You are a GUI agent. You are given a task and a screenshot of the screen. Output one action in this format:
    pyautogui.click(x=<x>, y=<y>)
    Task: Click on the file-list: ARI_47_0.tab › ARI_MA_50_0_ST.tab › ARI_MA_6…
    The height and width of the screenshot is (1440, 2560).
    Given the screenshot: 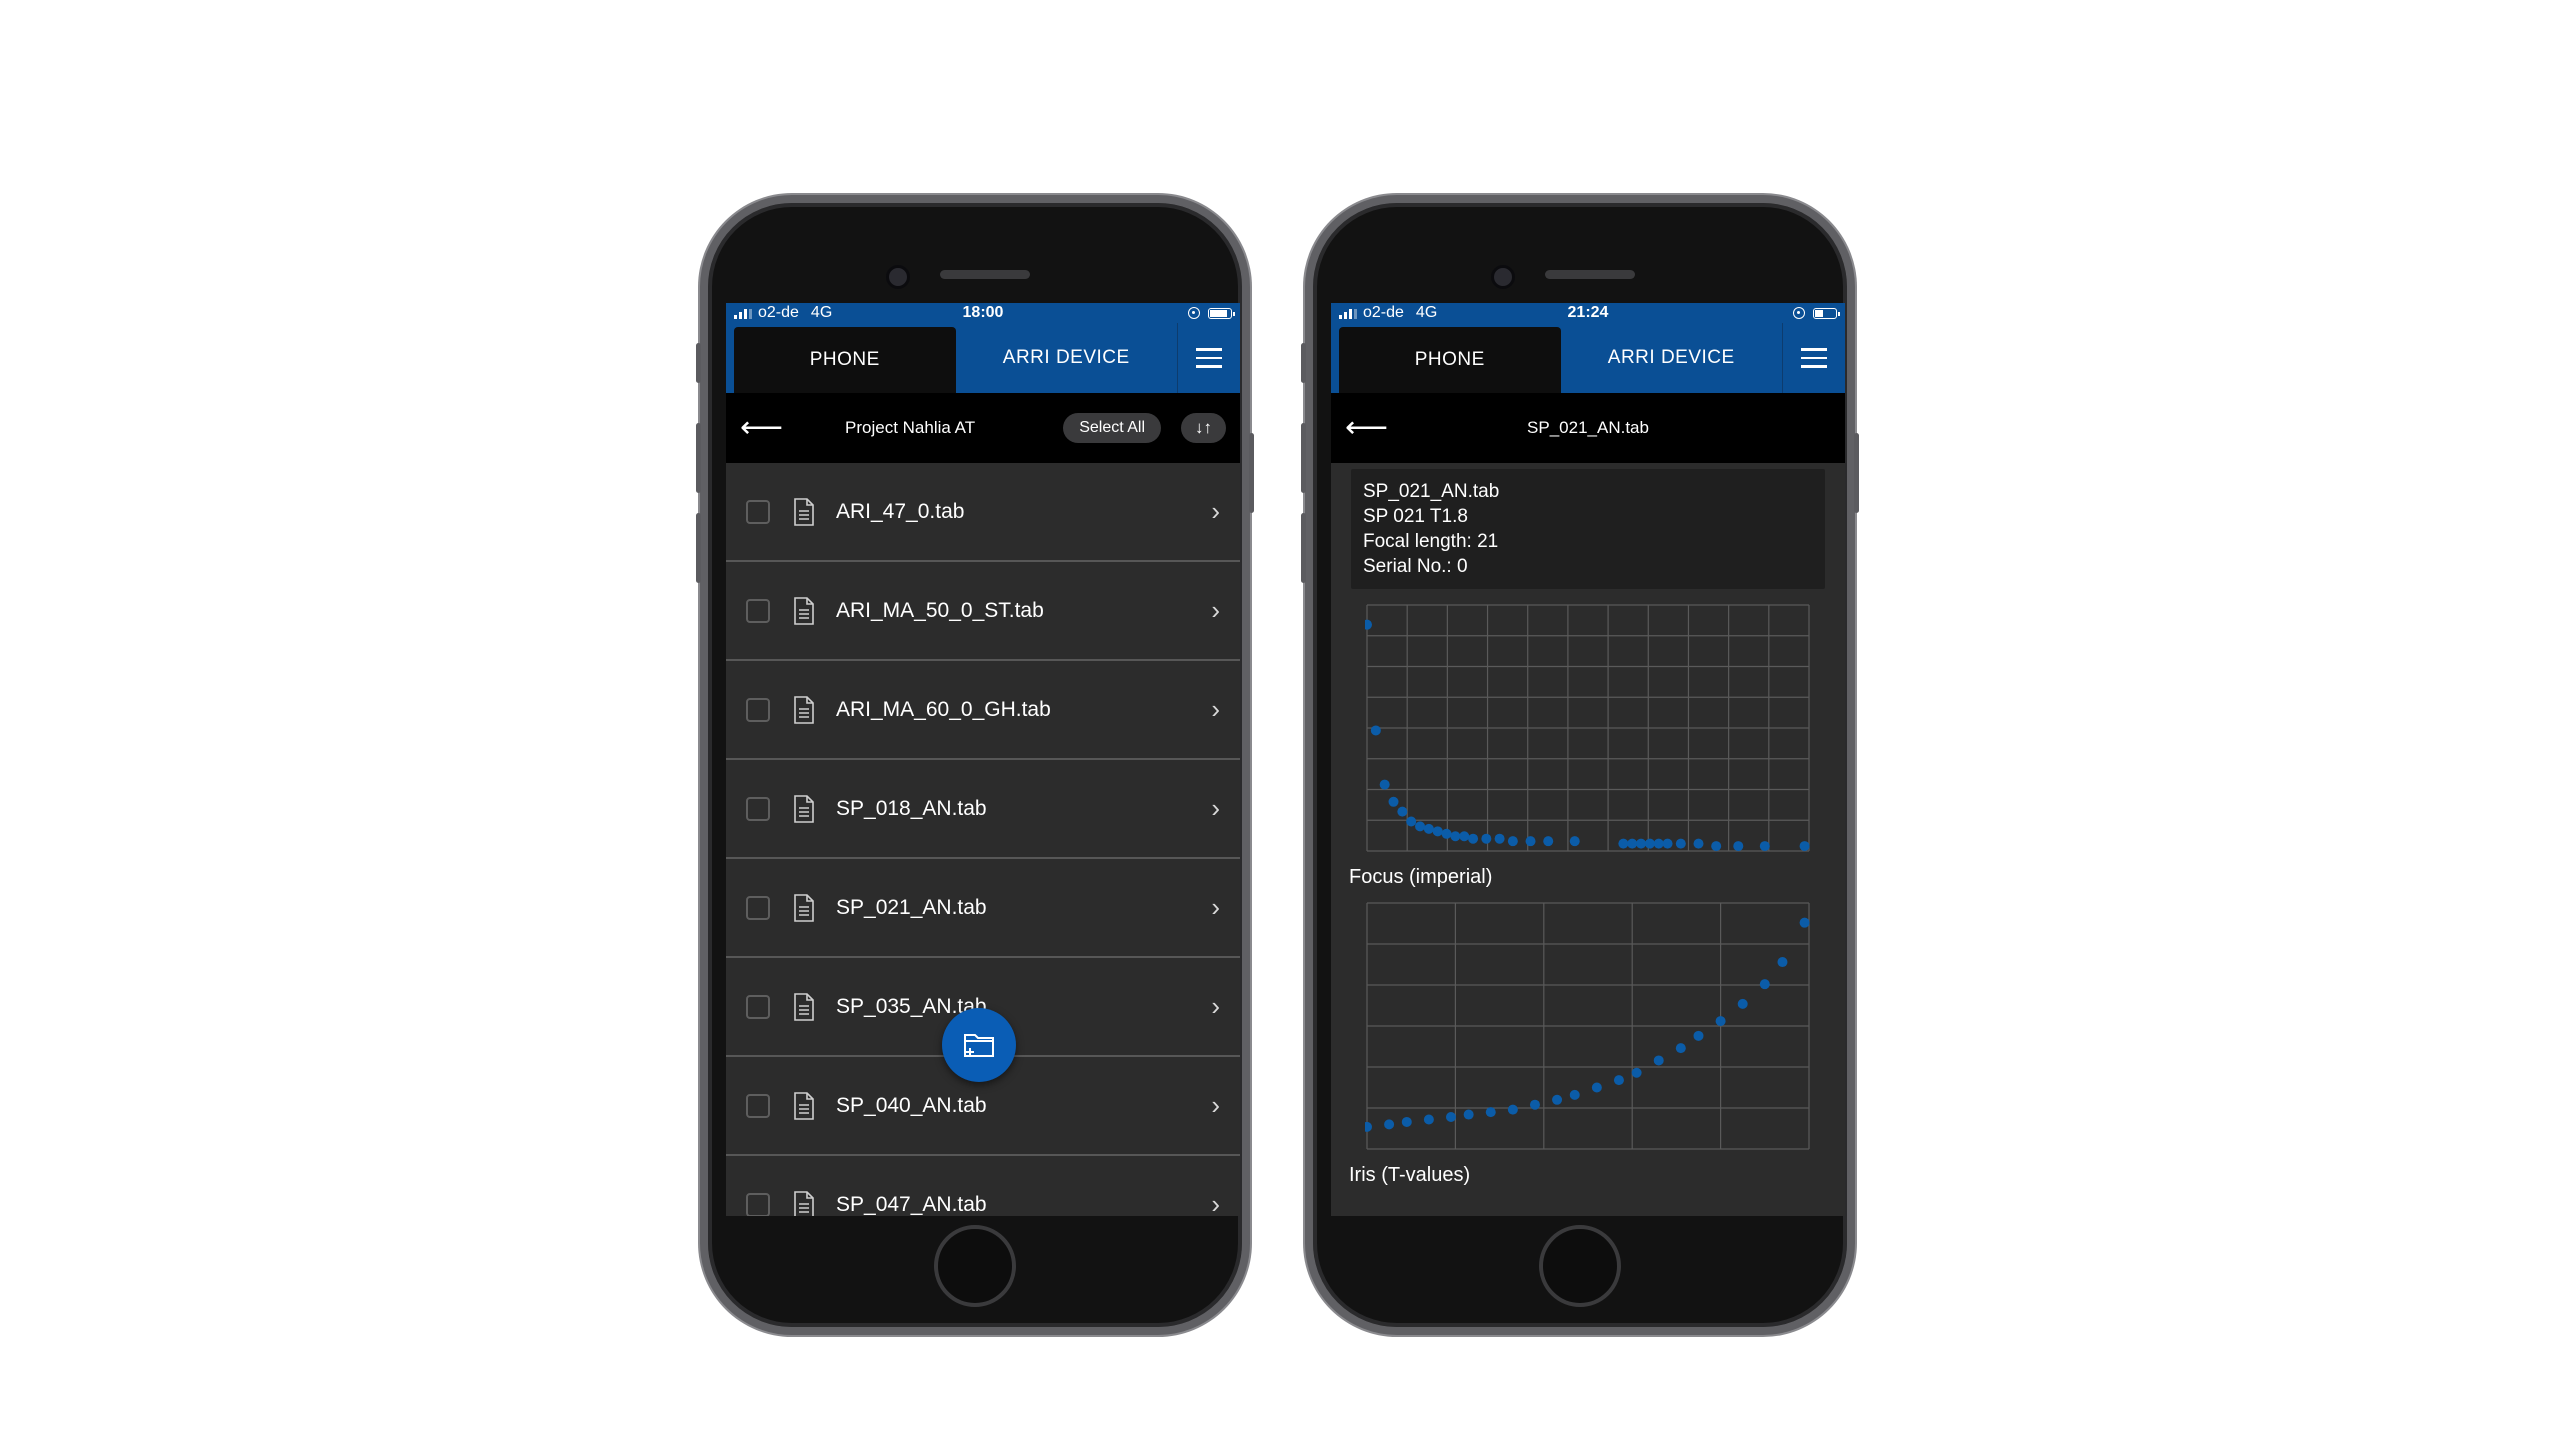 What is the action you would take?
    pyautogui.click(x=983, y=839)
    